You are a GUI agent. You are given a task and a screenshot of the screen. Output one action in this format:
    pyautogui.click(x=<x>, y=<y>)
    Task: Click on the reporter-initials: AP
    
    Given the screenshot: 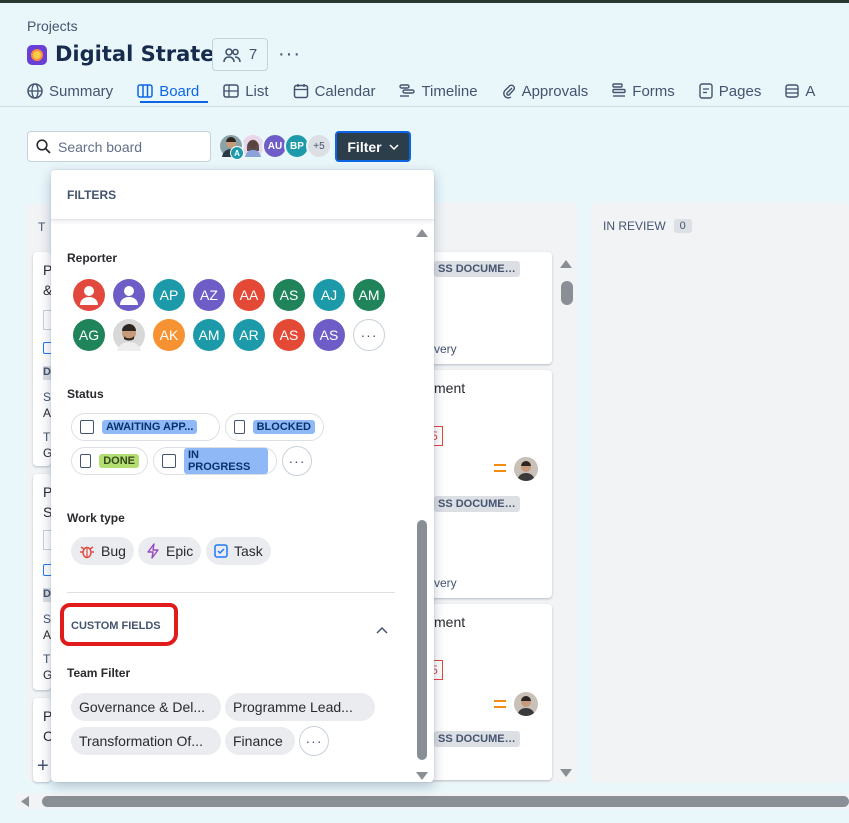 What is the action you would take?
    pyautogui.click(x=169, y=295)
    